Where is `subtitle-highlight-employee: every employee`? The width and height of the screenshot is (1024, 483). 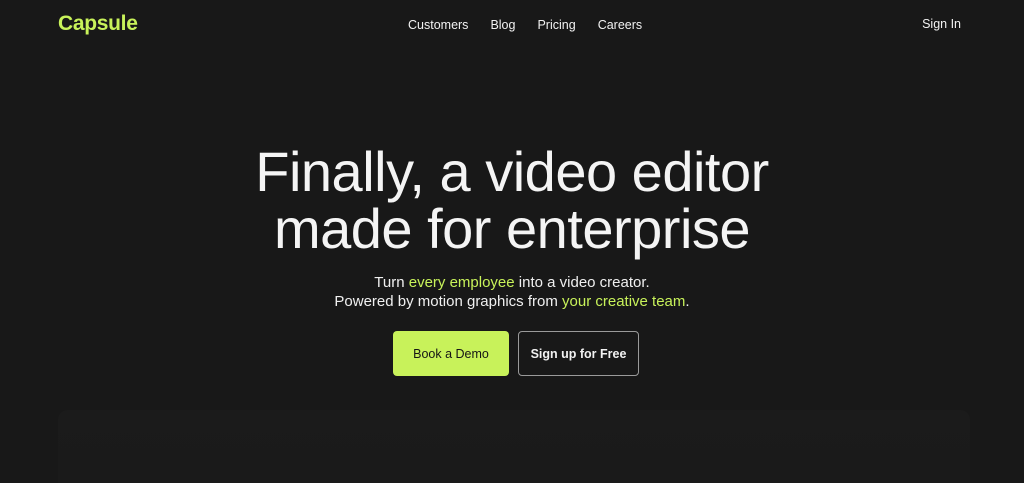 subtitle-highlight-employee: every employee is located at coordinates (461, 282).